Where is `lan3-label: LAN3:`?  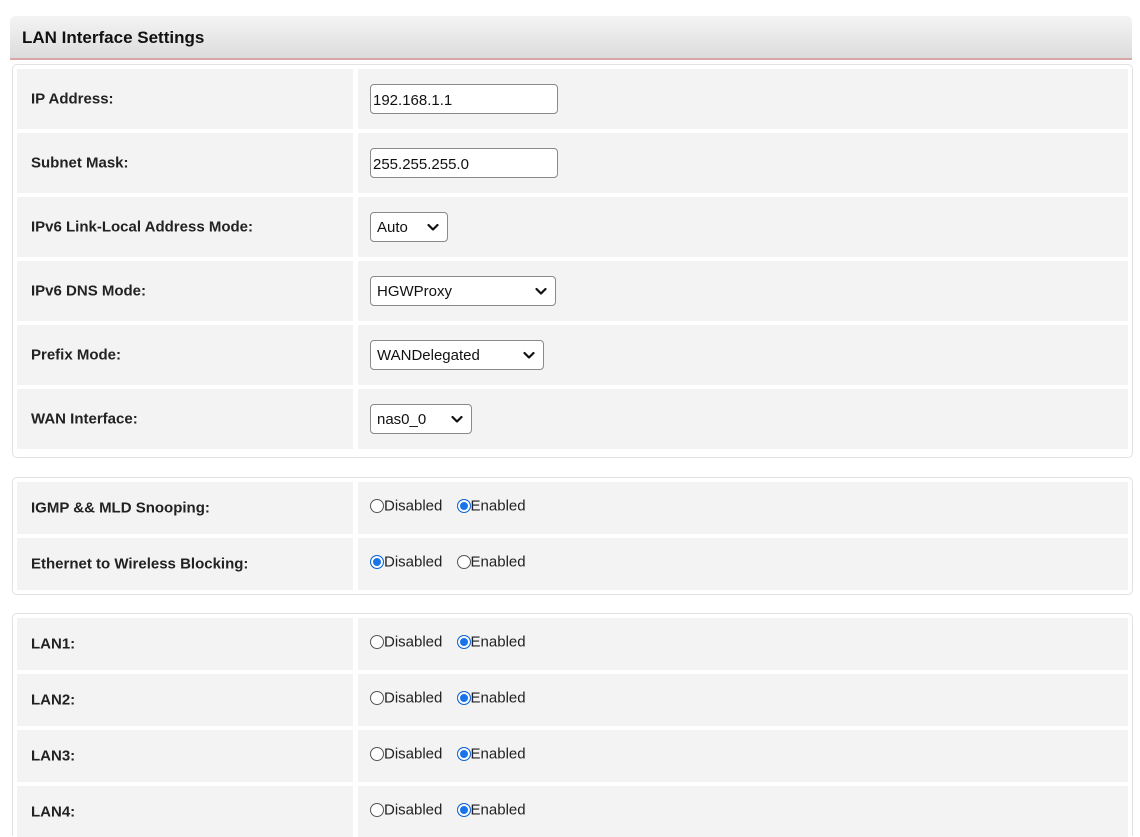
lan3-label: LAN3: is located at coordinates (53, 756).